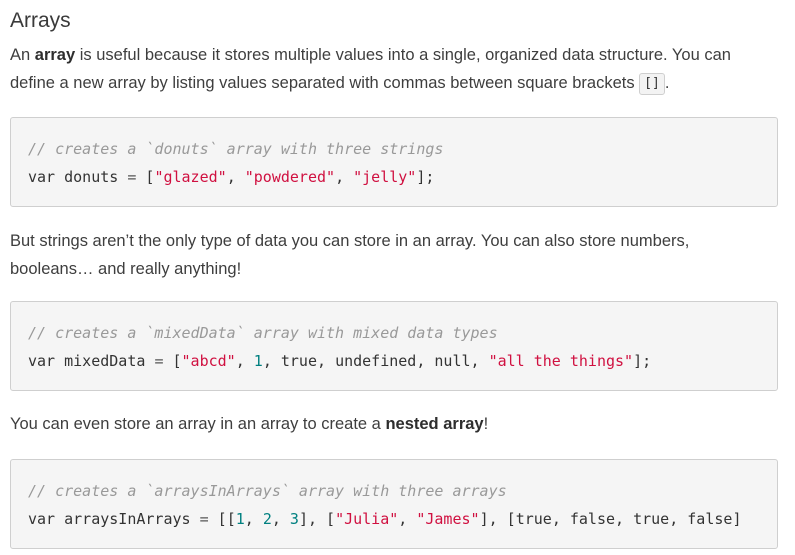 This screenshot has width=795, height=555. What do you see at coordinates (105, 361) in the screenshot?
I see `code-variable: mixedData` at bounding box center [105, 361].